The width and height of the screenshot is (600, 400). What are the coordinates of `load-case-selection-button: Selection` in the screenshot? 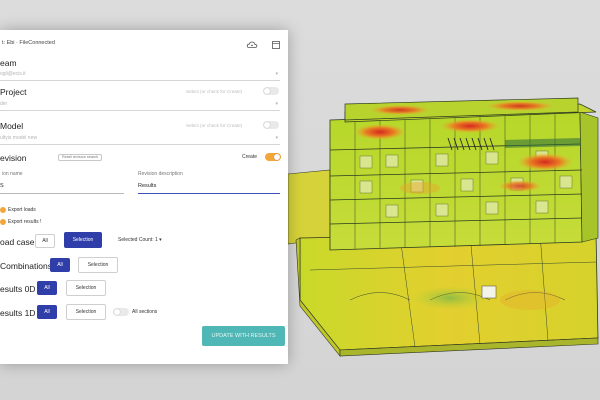 It's located at (83, 240).